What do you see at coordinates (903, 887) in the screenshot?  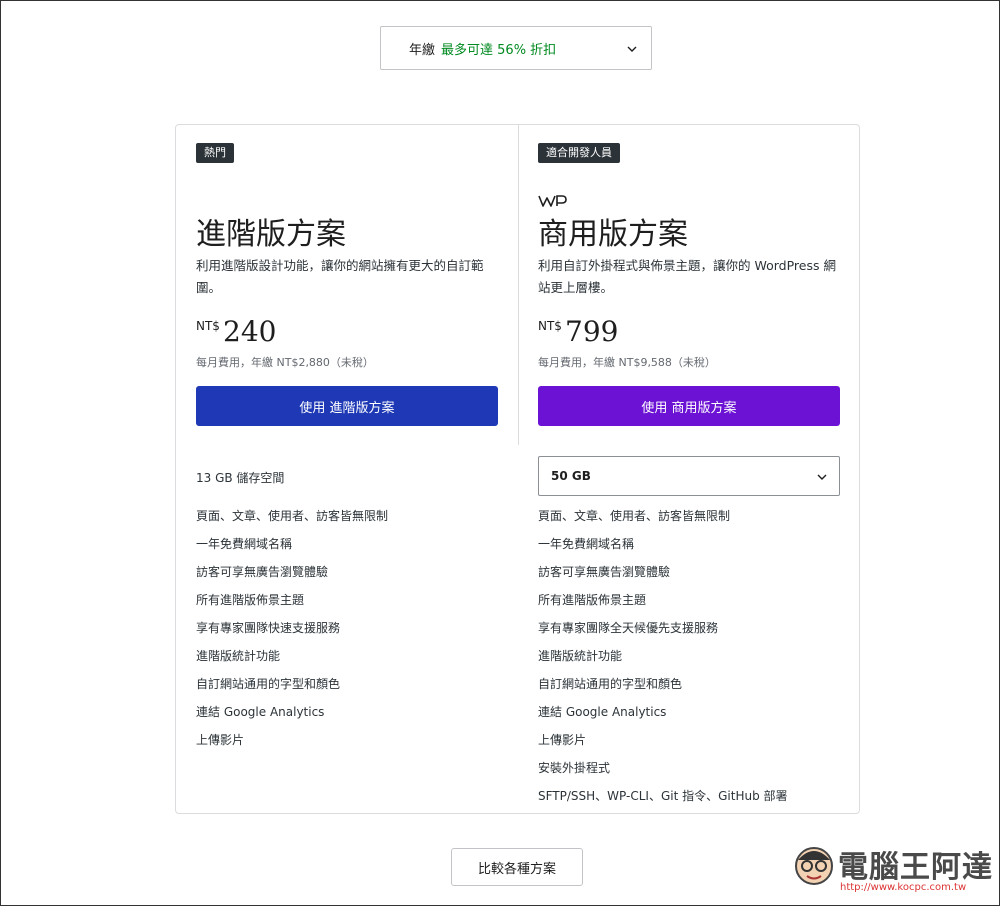 I see `watermark-url: http://www.kocpc.com.tw` at bounding box center [903, 887].